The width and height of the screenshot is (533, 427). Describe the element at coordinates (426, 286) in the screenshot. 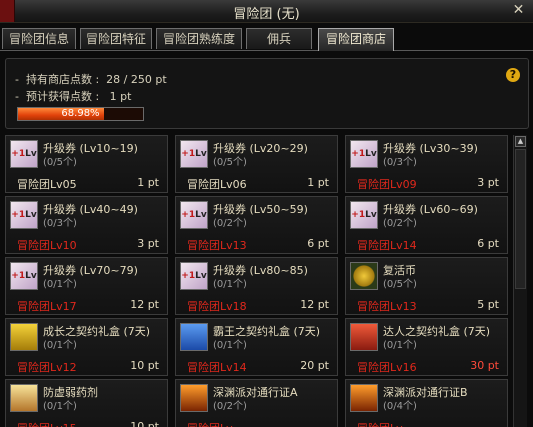

I see `shop-item: 复活币 (0/5个) 冒险团Lv13 5 pt` at that location.